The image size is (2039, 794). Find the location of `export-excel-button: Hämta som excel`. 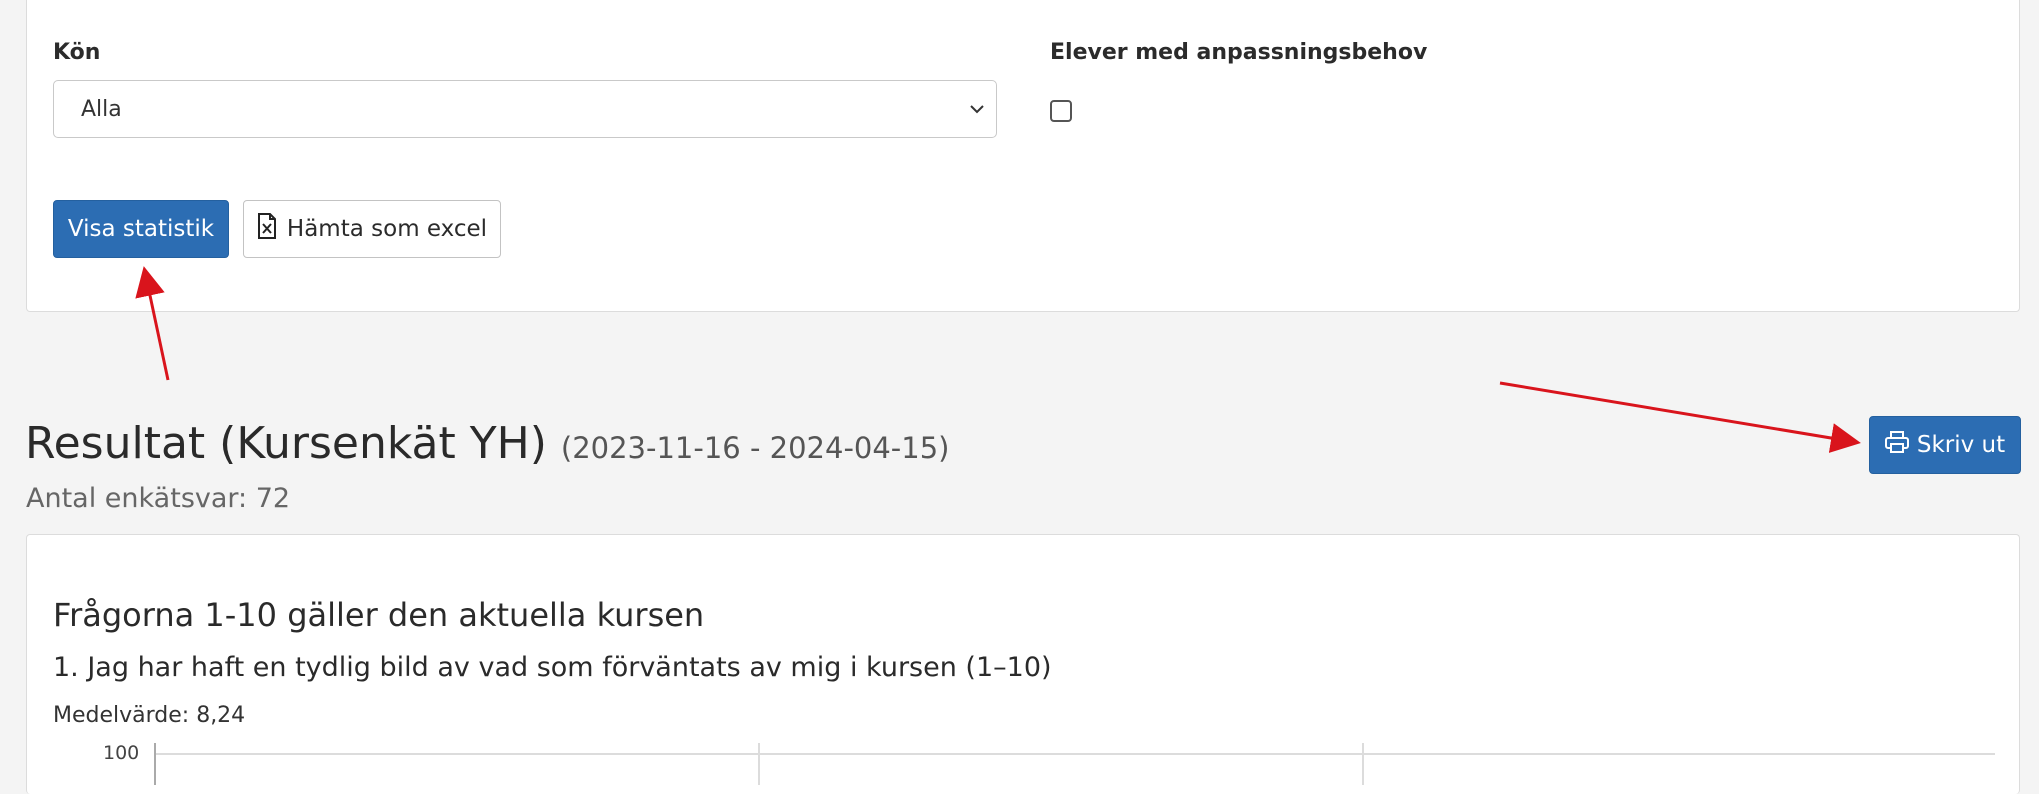

export-excel-button: Hämta som excel is located at coordinates (372, 229).